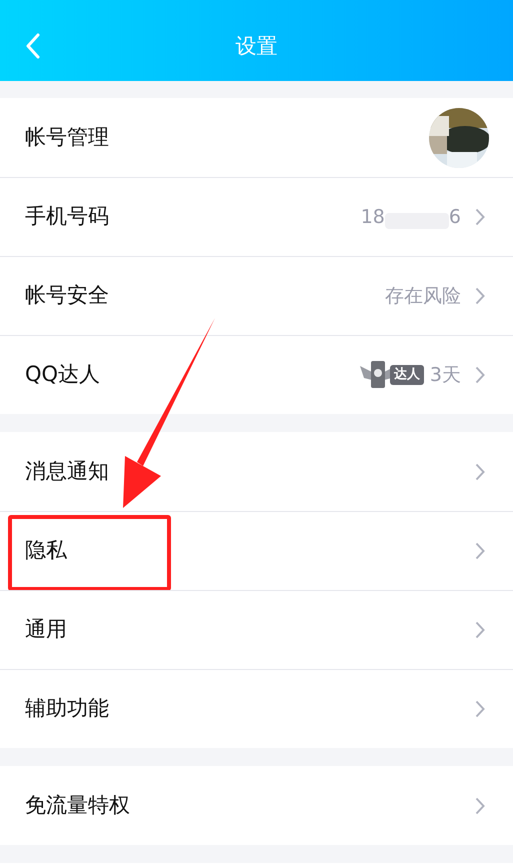  Describe the element at coordinates (256, 629) in the screenshot. I see `settings-row: 通用` at that location.